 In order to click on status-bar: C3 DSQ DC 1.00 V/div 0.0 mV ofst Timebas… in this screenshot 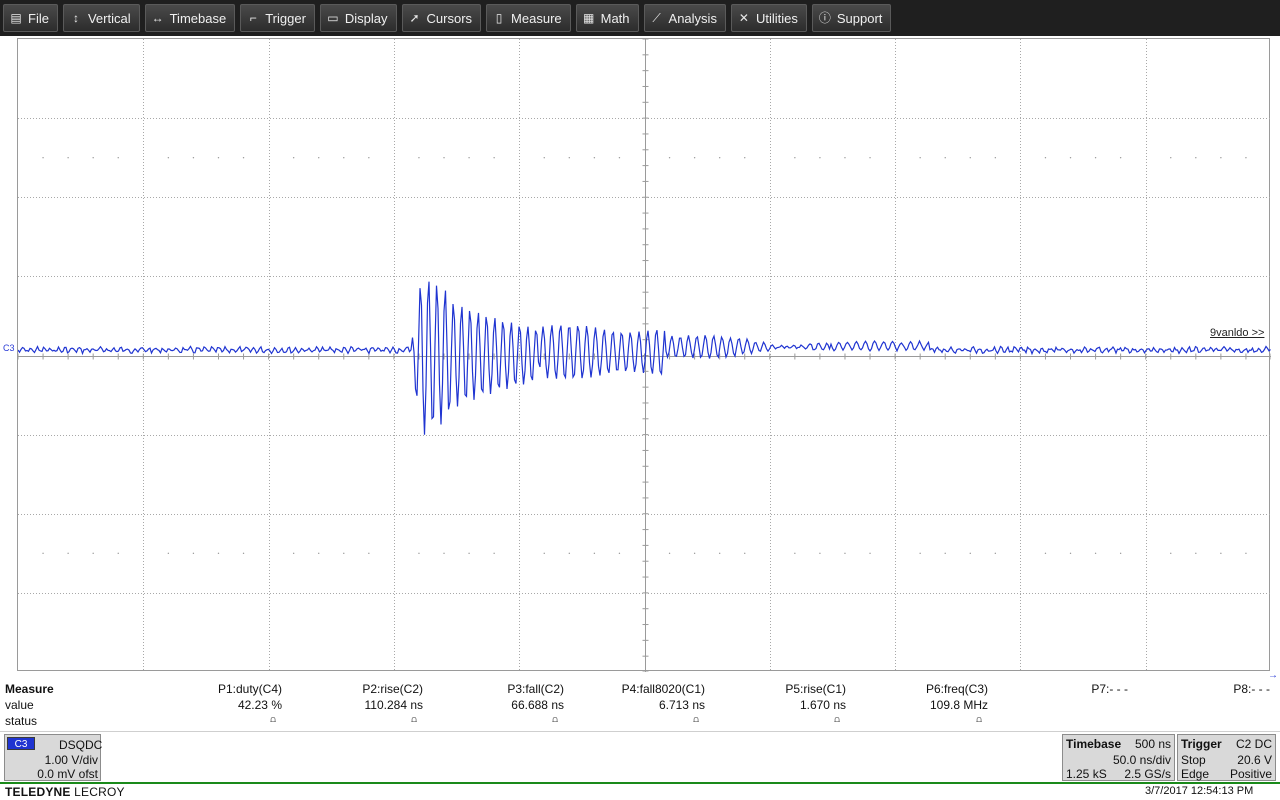, I will do `click(640, 756)`.